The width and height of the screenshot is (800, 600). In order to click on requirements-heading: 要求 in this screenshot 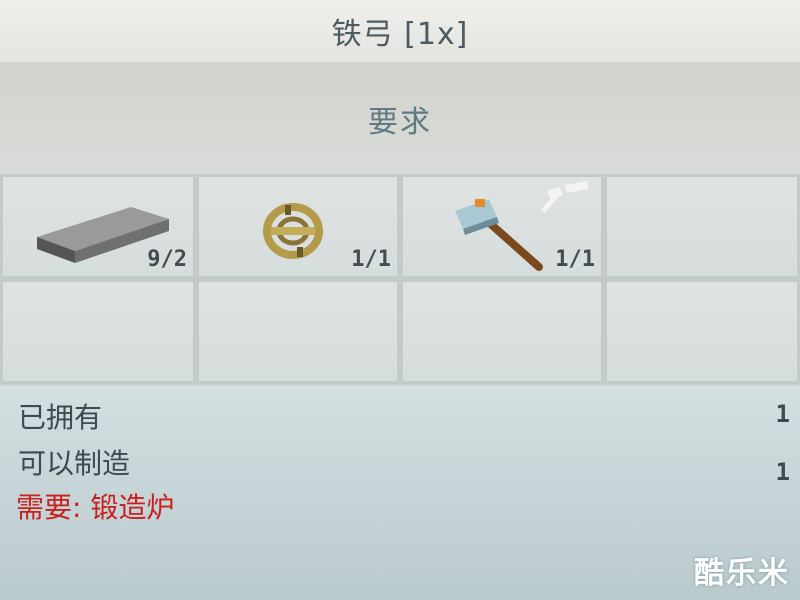, I will do `click(400, 122)`.